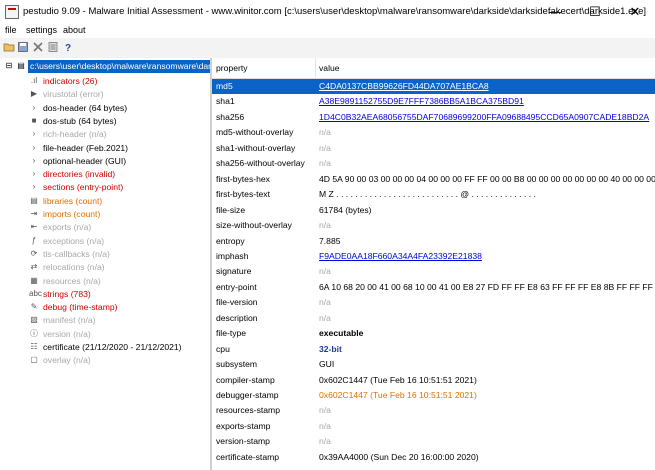 The height and width of the screenshot is (470, 655). What do you see at coordinates (254, 225) in the screenshot?
I see `property-cell: size-without-overlay` at bounding box center [254, 225].